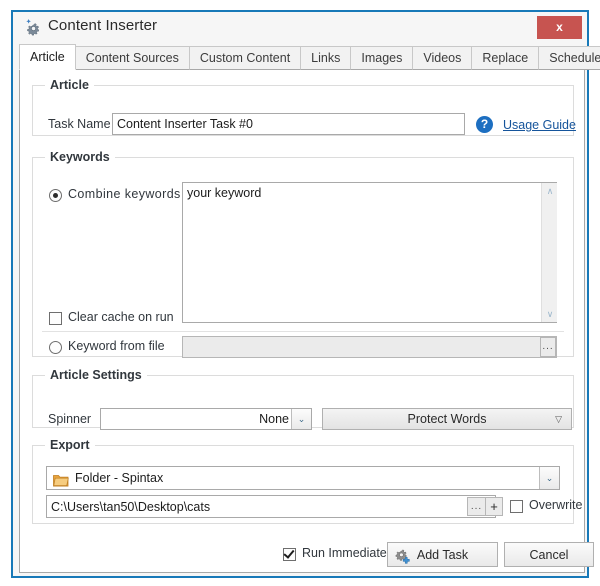 This screenshot has height=586, width=600. Describe the element at coordinates (556, 505) in the screenshot. I see `overwrite-label: Overwrite` at that location.